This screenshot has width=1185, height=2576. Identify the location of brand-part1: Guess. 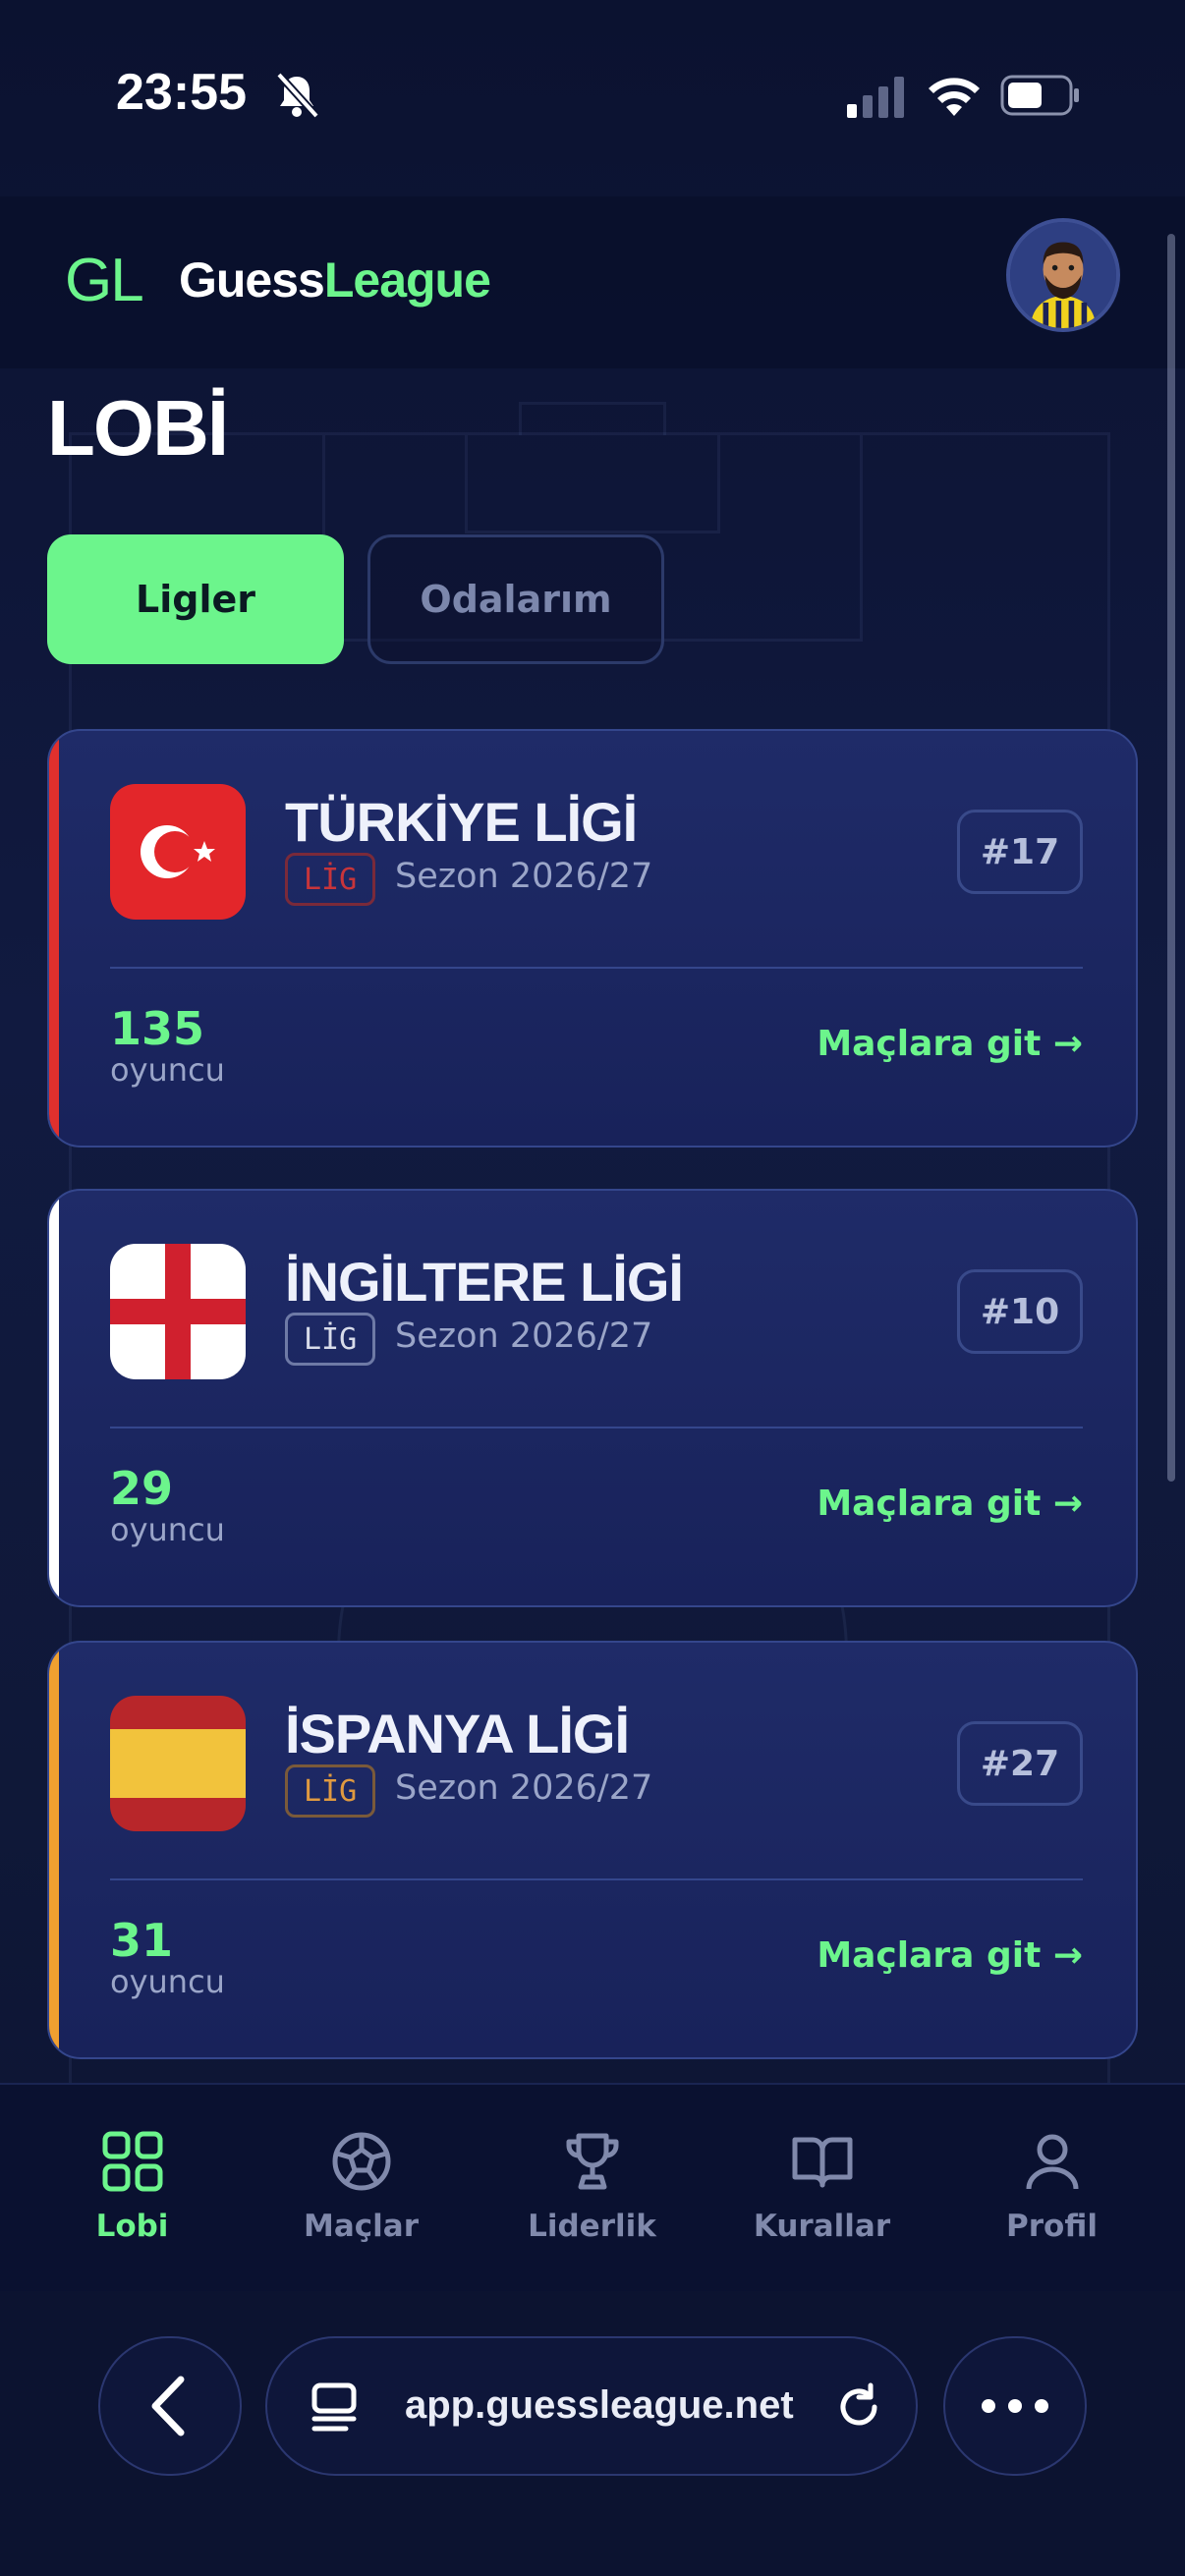
(252, 280).